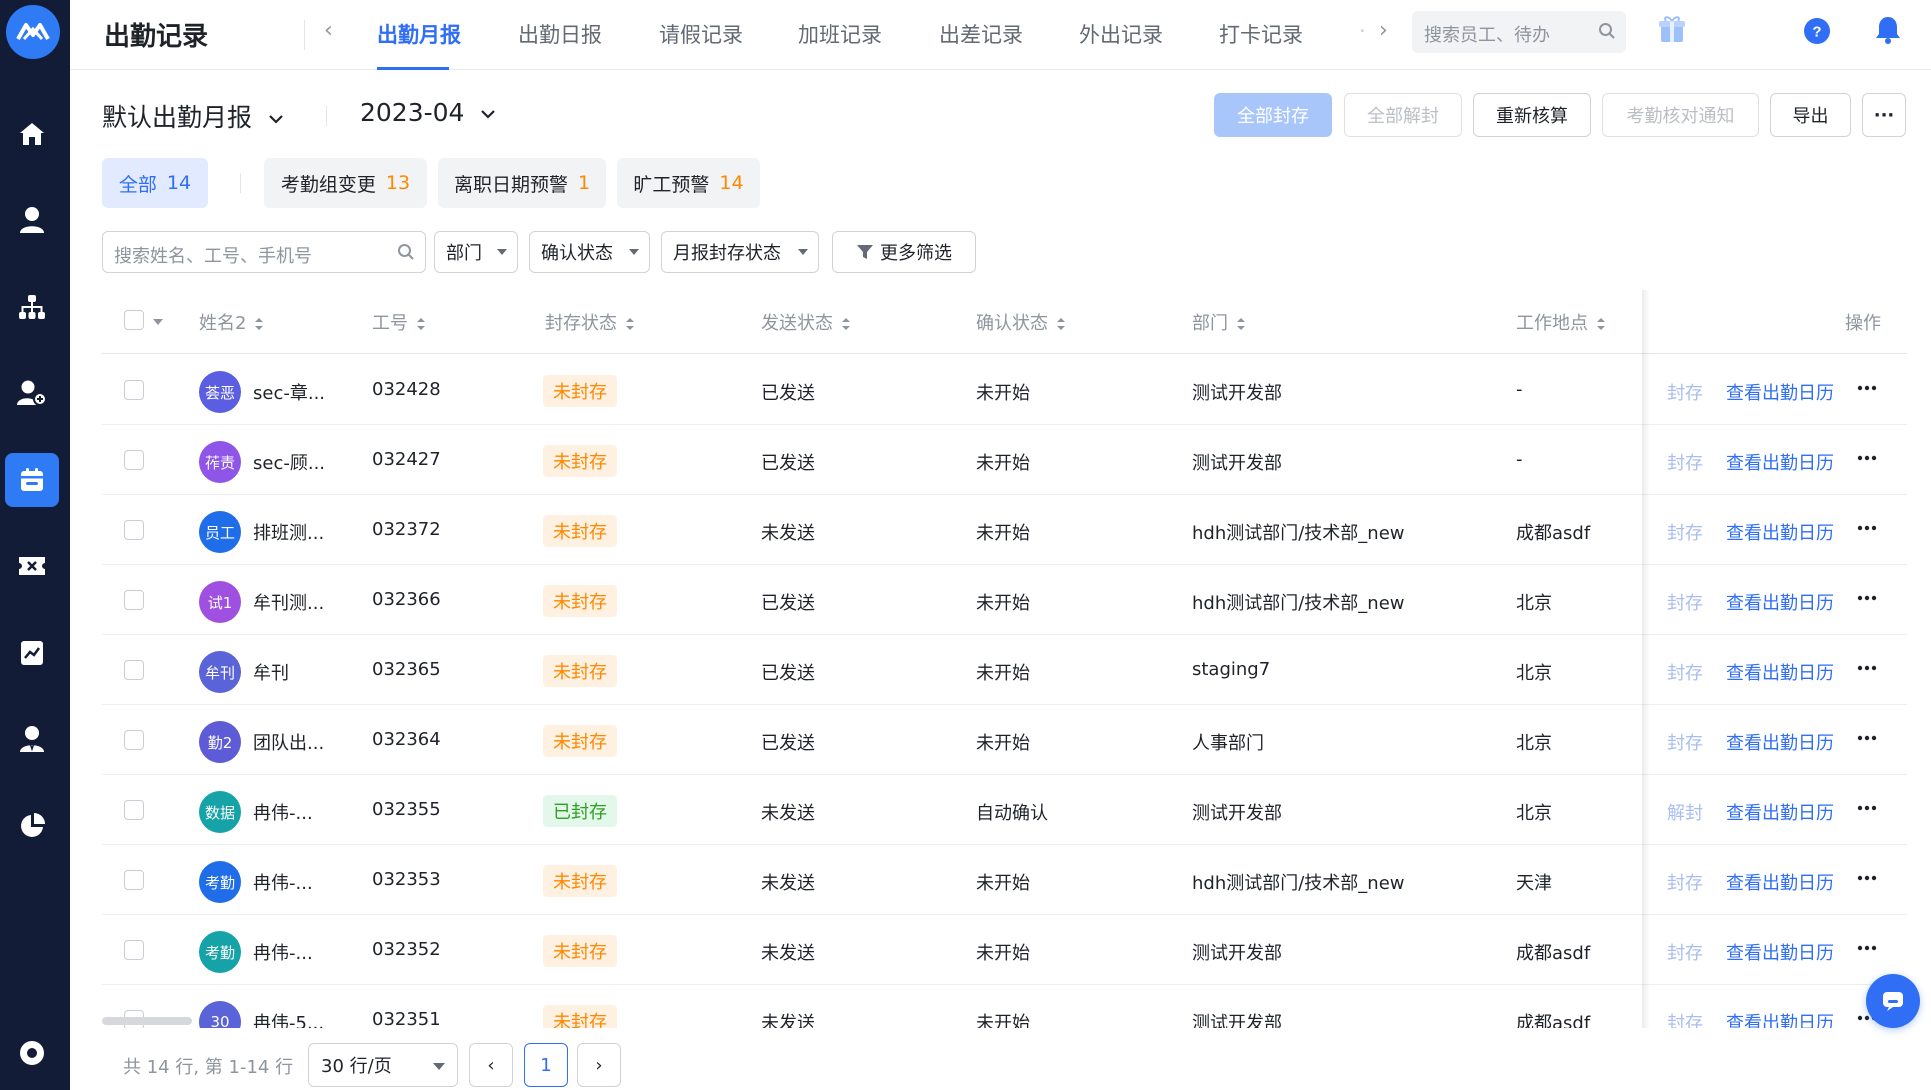 Image resolution: width=1931 pixels, height=1090 pixels. Describe the element at coordinates (147, 1021) in the screenshot. I see `horizontal-scrollbar` at that location.